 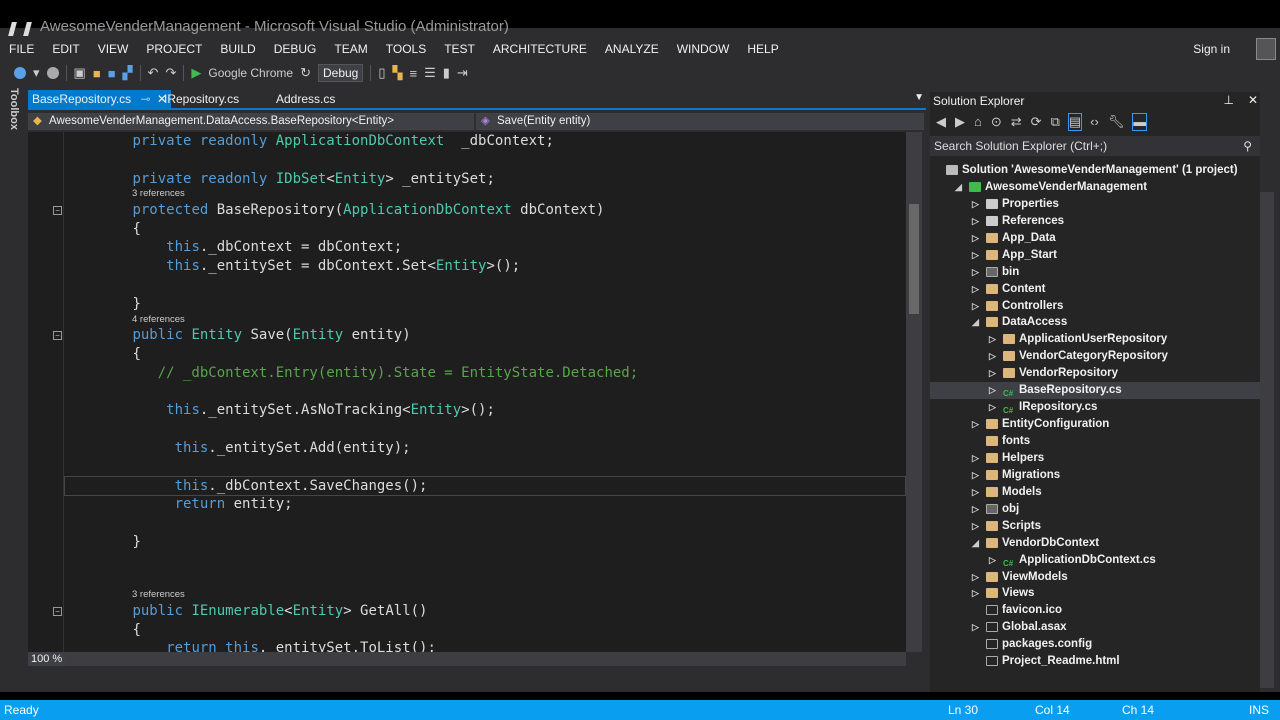 I want to click on collapse-all-icon: ⧉, so click(x=1055, y=122).